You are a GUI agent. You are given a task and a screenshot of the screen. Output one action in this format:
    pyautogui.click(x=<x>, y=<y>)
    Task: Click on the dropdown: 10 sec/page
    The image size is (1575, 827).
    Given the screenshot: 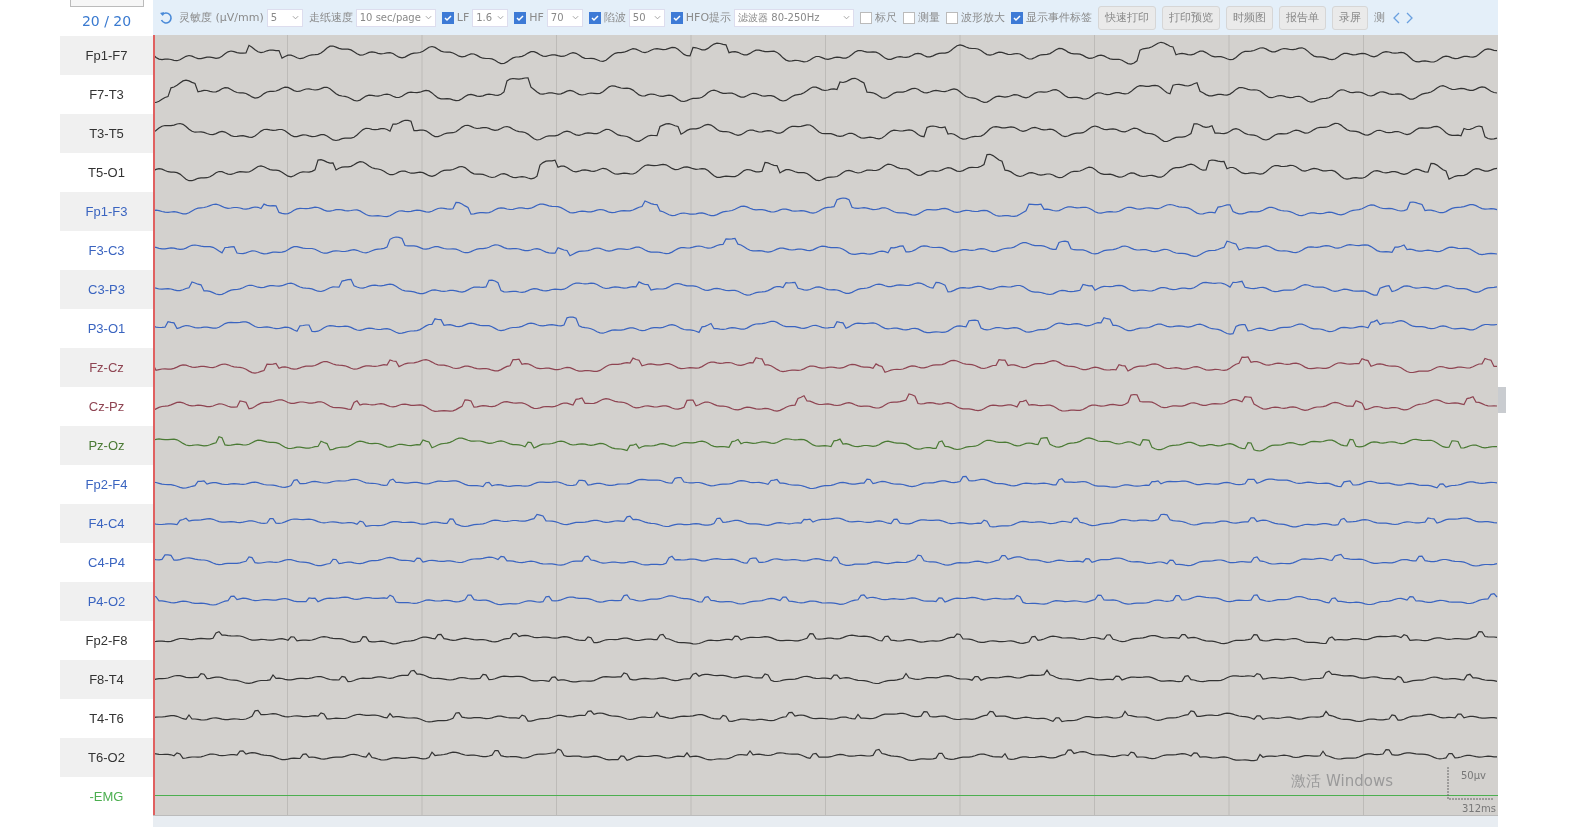 What is the action you would take?
    pyautogui.click(x=395, y=17)
    